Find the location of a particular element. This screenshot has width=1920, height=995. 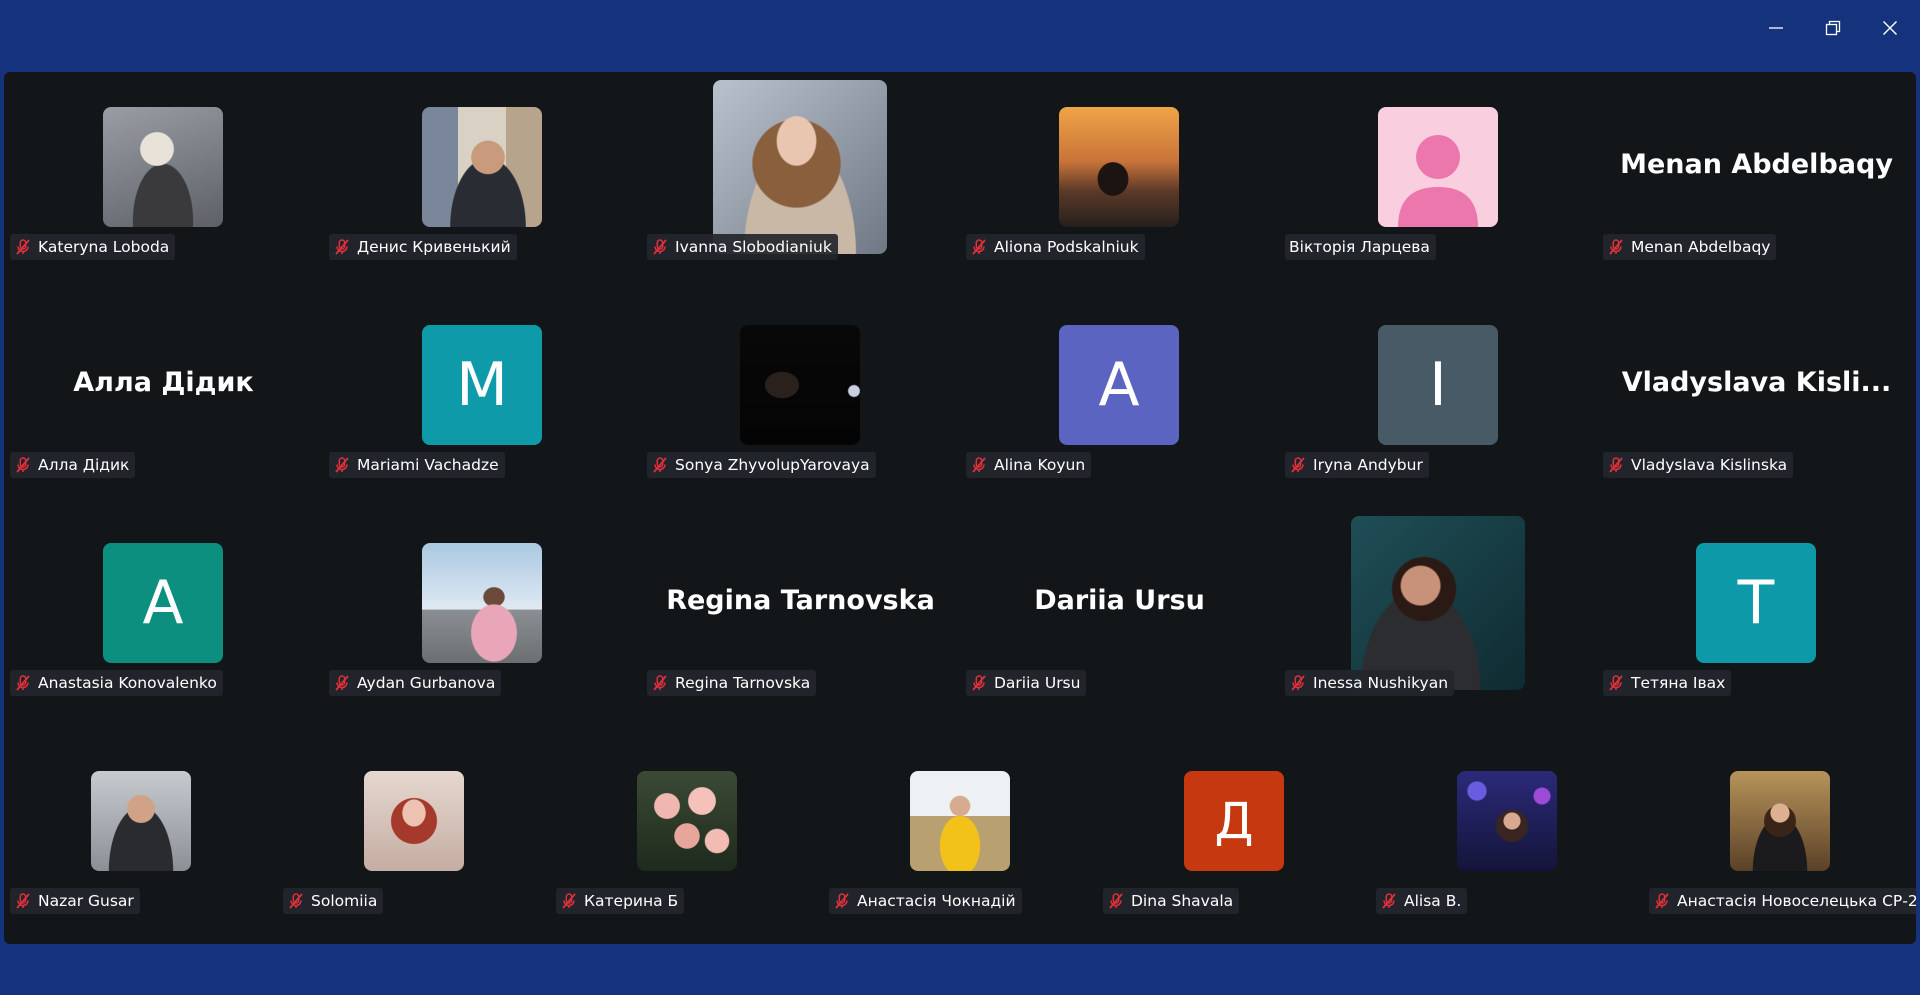

participant-tile: Алла Дідик Алла Дідик is located at coordinates (163, 399).